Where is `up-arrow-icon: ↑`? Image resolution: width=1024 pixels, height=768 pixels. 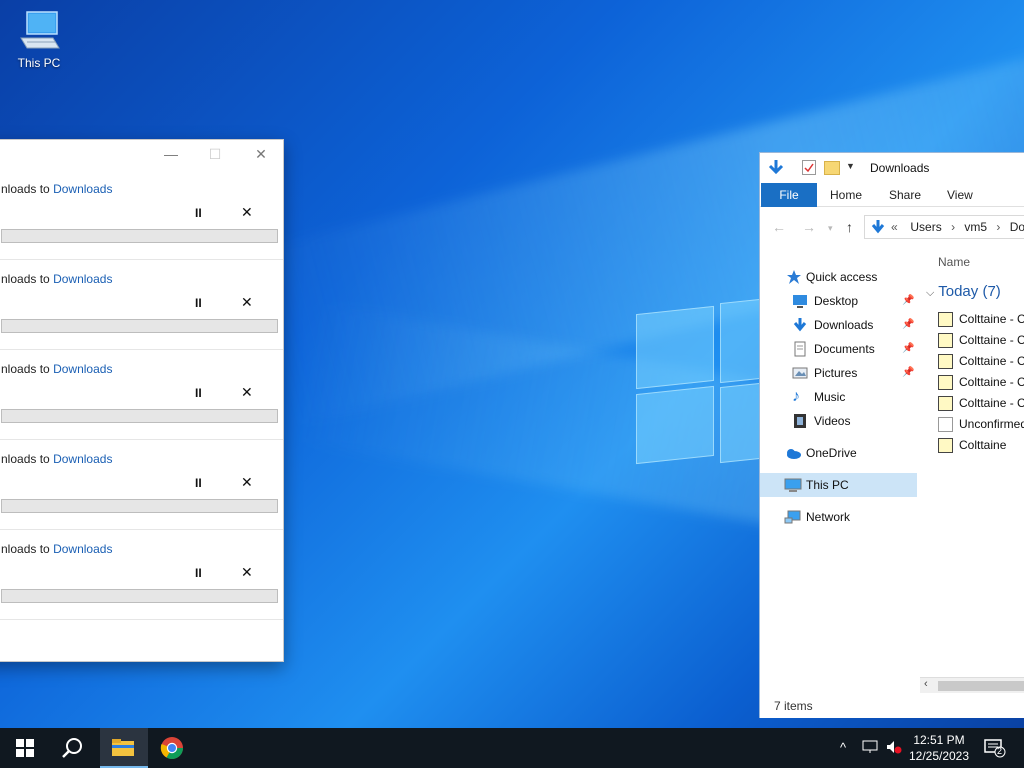
up-arrow-icon: ↑ is located at coordinates (849, 227).